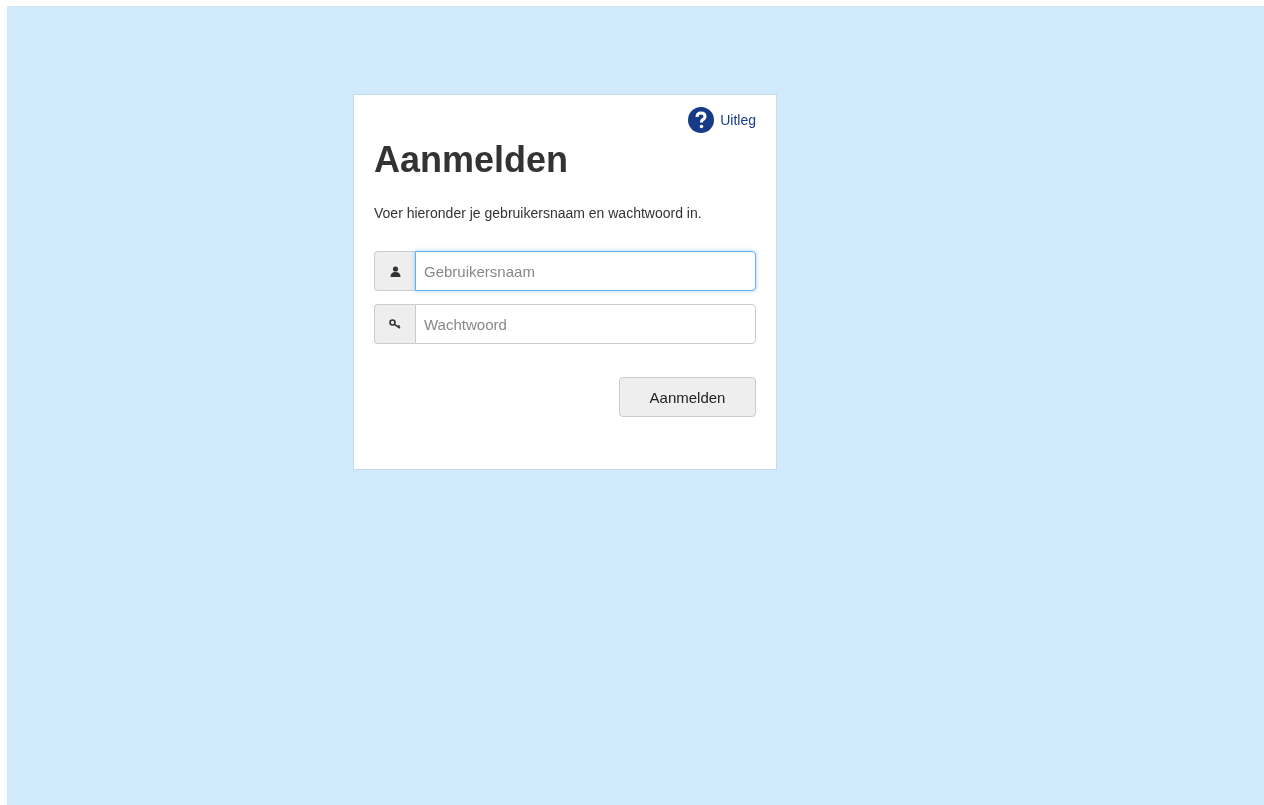 This screenshot has width=1264, height=805. What do you see at coordinates (395, 324) in the screenshot?
I see `key-icon` at bounding box center [395, 324].